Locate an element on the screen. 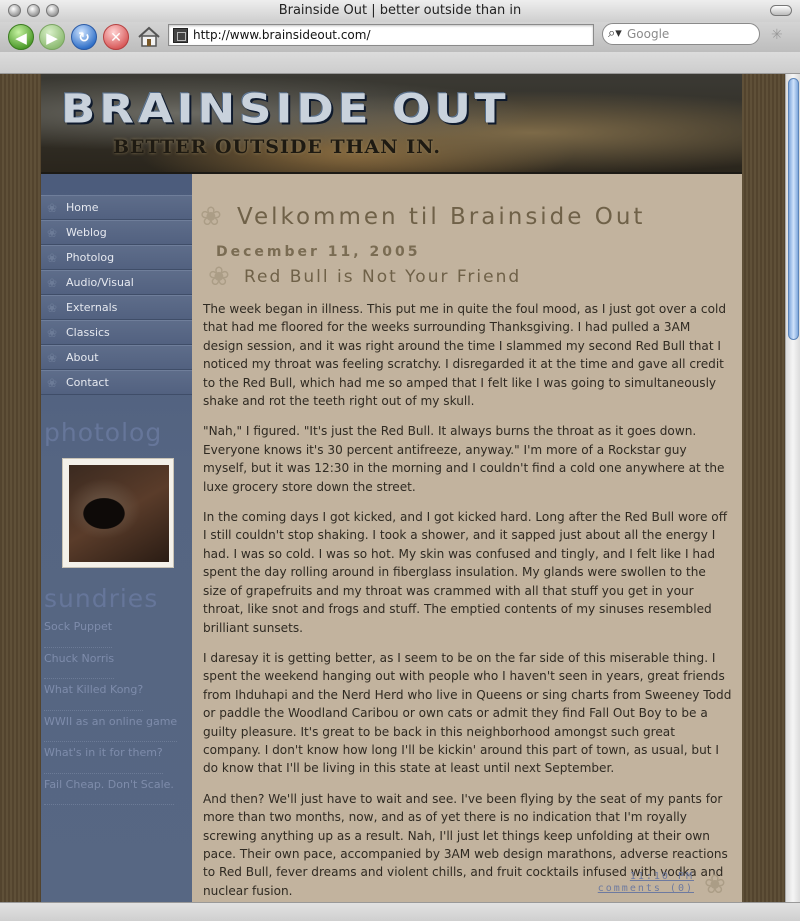 This screenshot has height=921, width=800. sundries-link: Sock Puppet is located at coordinates (78, 632).